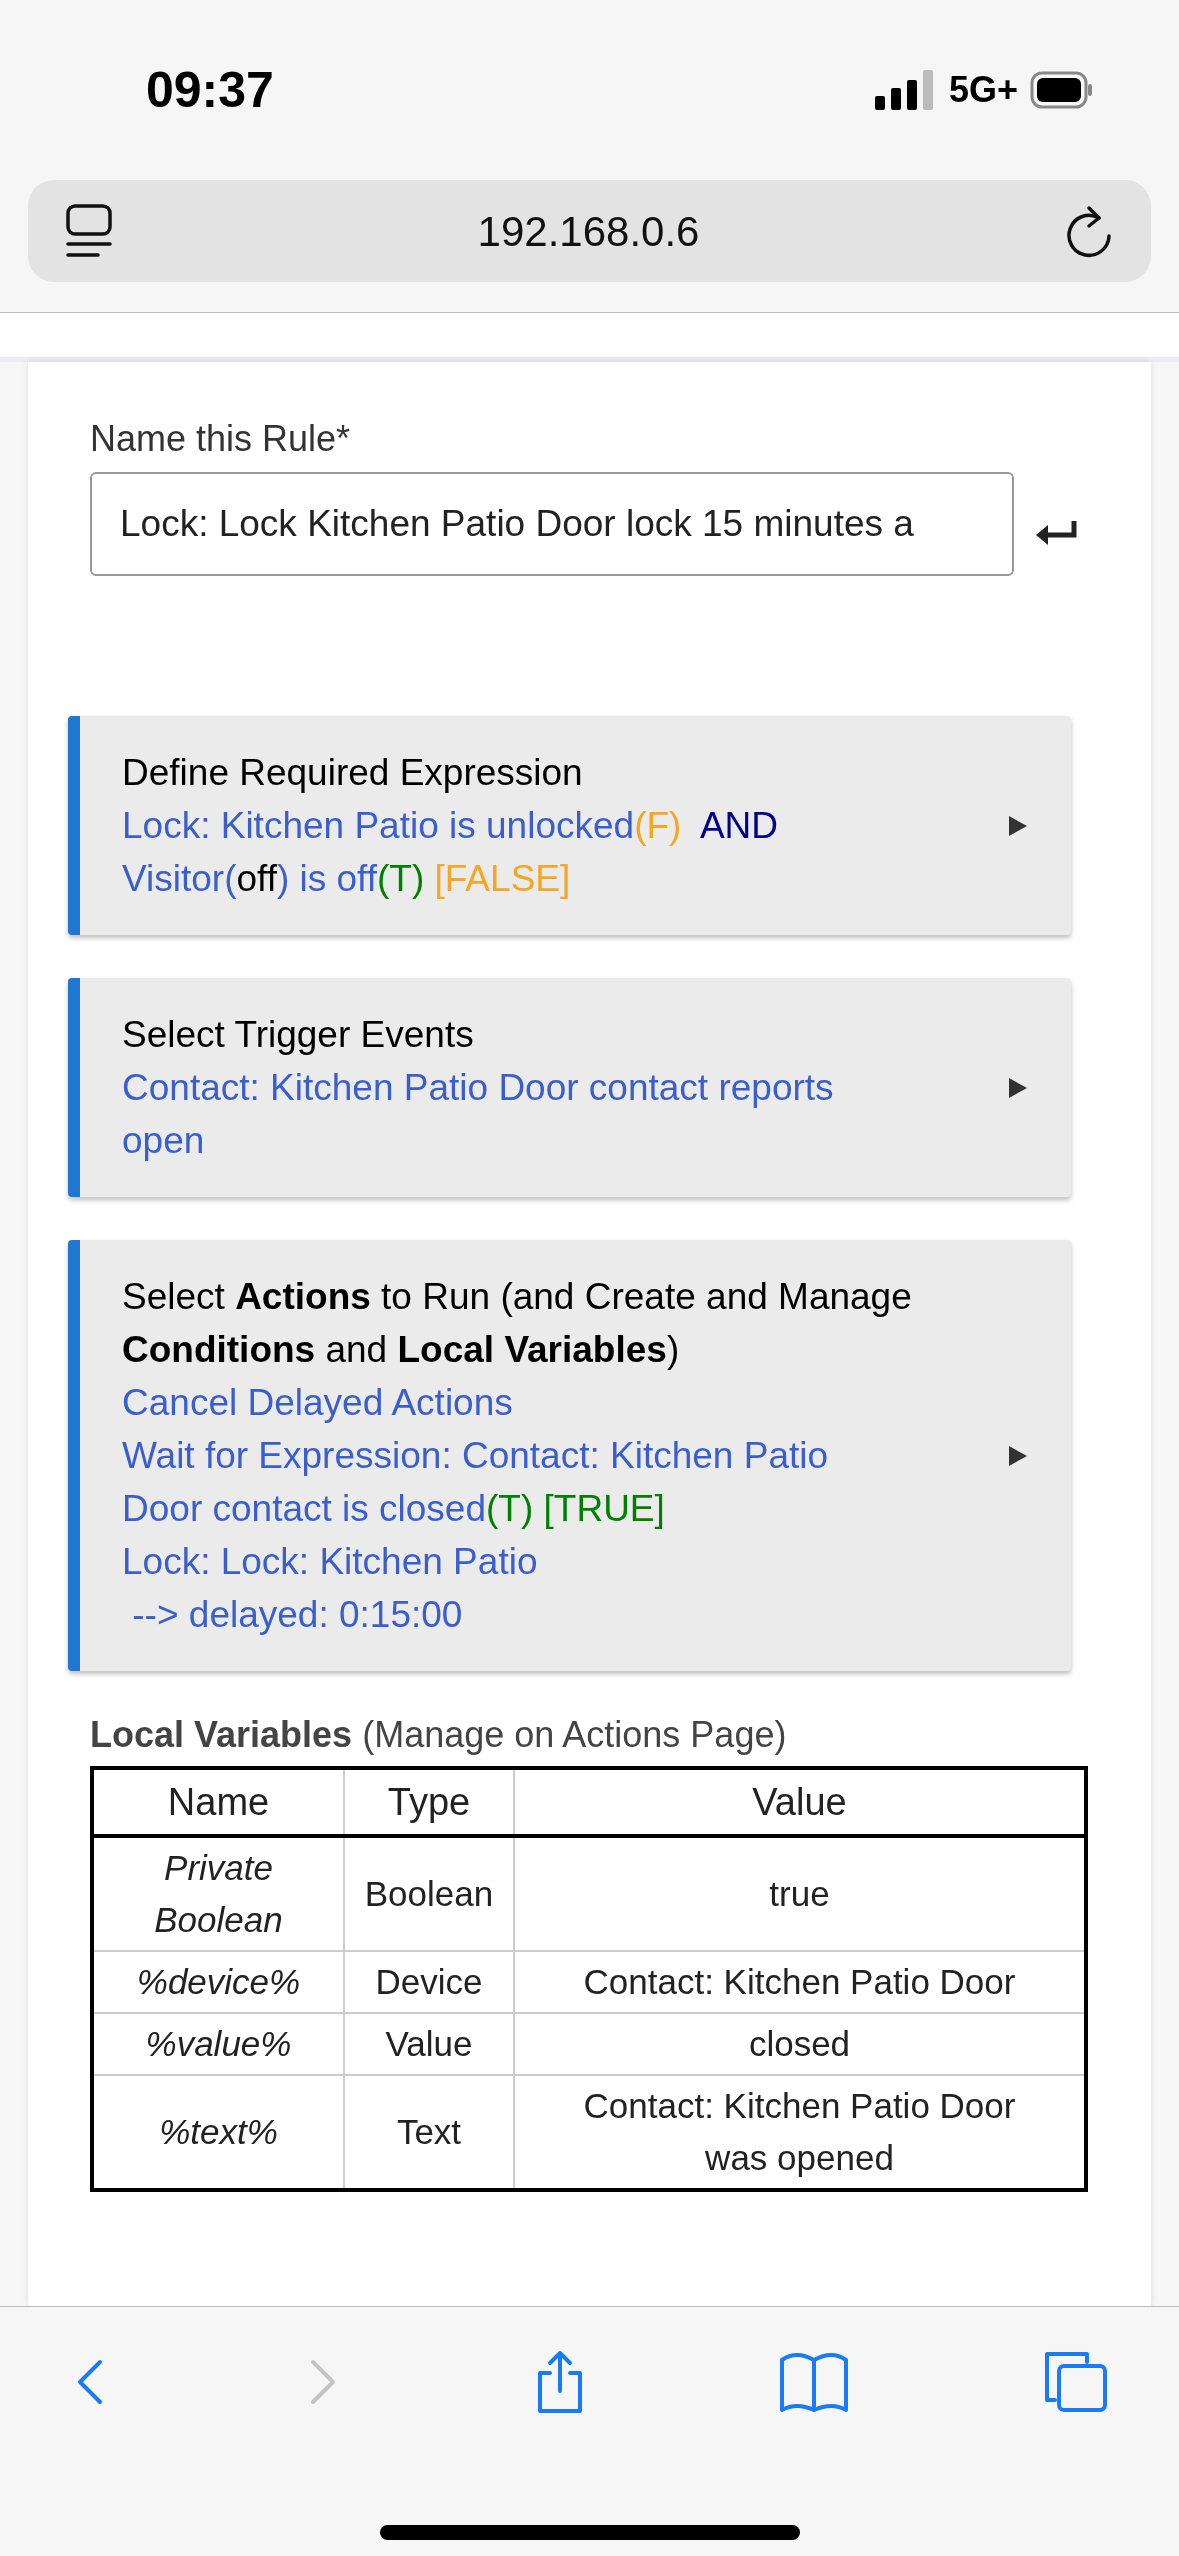  I want to click on table-cell: Contact: Kitchen Patio Door was opened, so click(800, 2132).